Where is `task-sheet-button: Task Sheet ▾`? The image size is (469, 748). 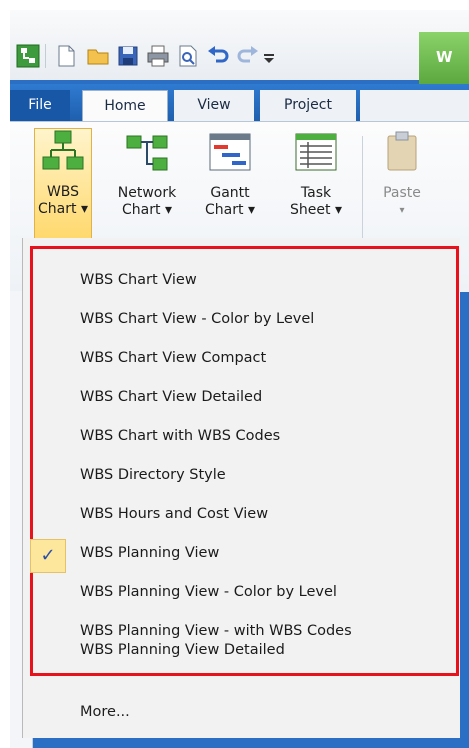
task-sheet-button: Task Sheet ▾ is located at coordinates (316, 174).